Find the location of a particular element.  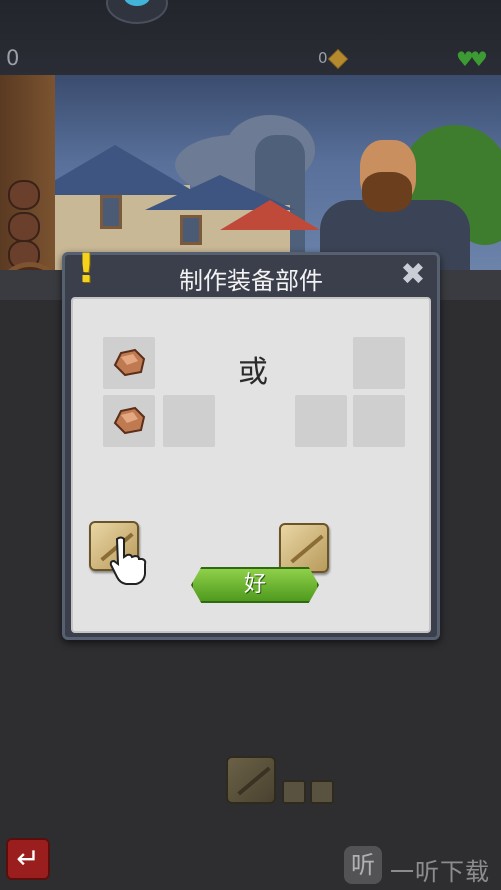

close-icon: ✖ is located at coordinates (413, 275).